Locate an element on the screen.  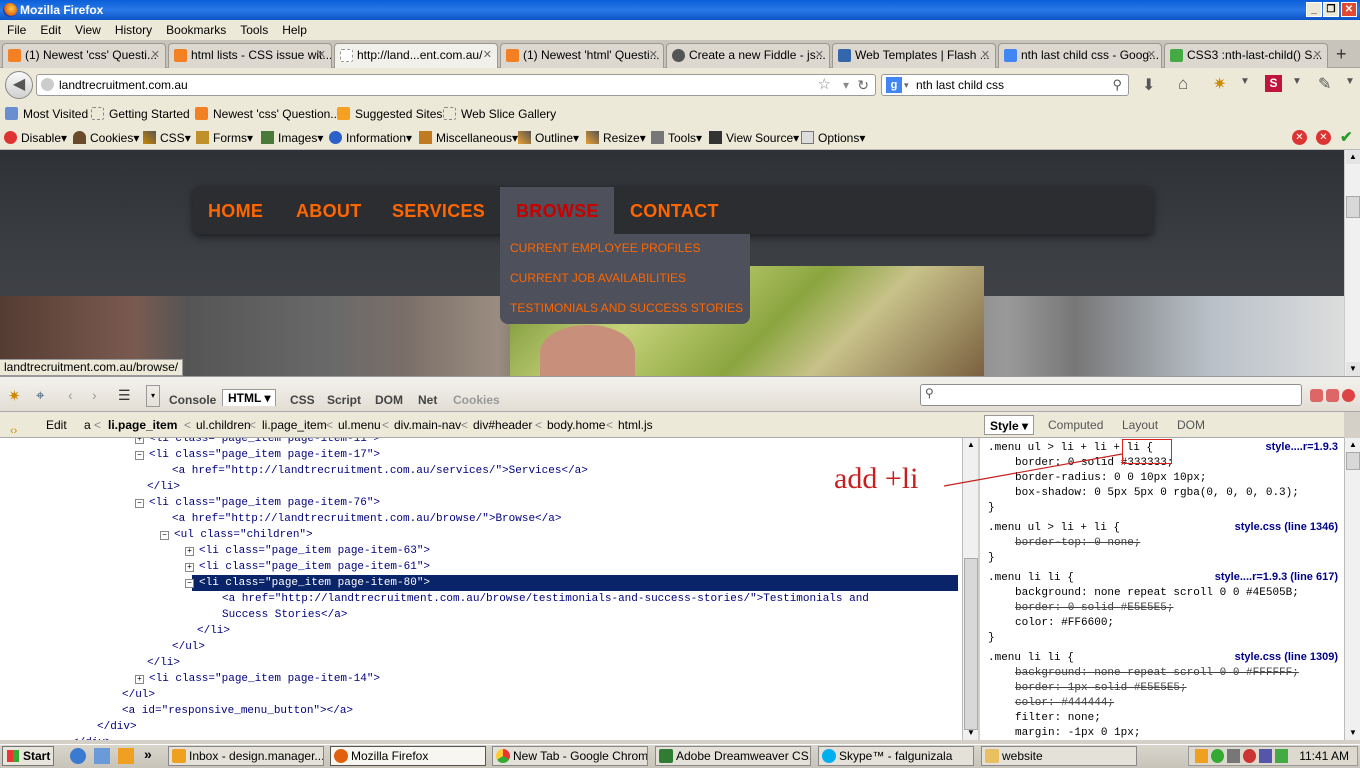
menu-edit: Edit is located at coordinates (50, 30).